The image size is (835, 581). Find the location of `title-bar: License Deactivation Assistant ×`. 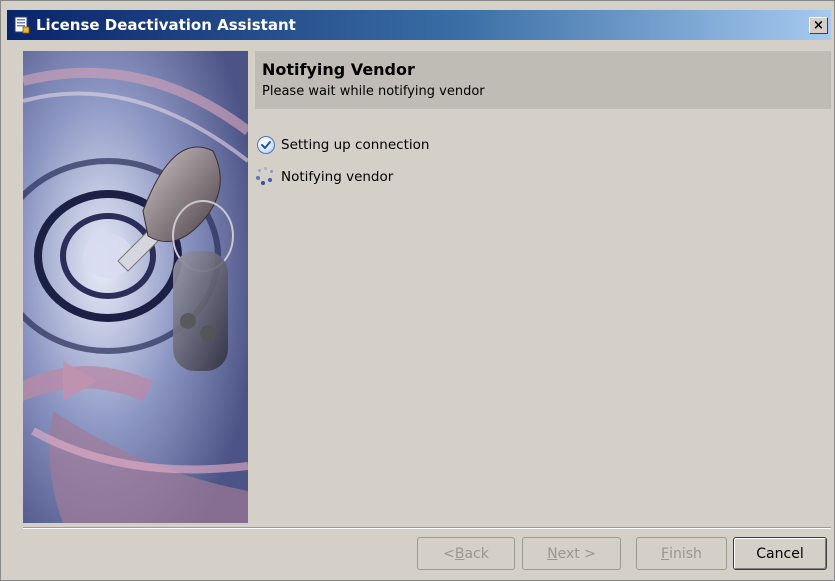

title-bar: License Deactivation Assistant × is located at coordinates (419, 25).